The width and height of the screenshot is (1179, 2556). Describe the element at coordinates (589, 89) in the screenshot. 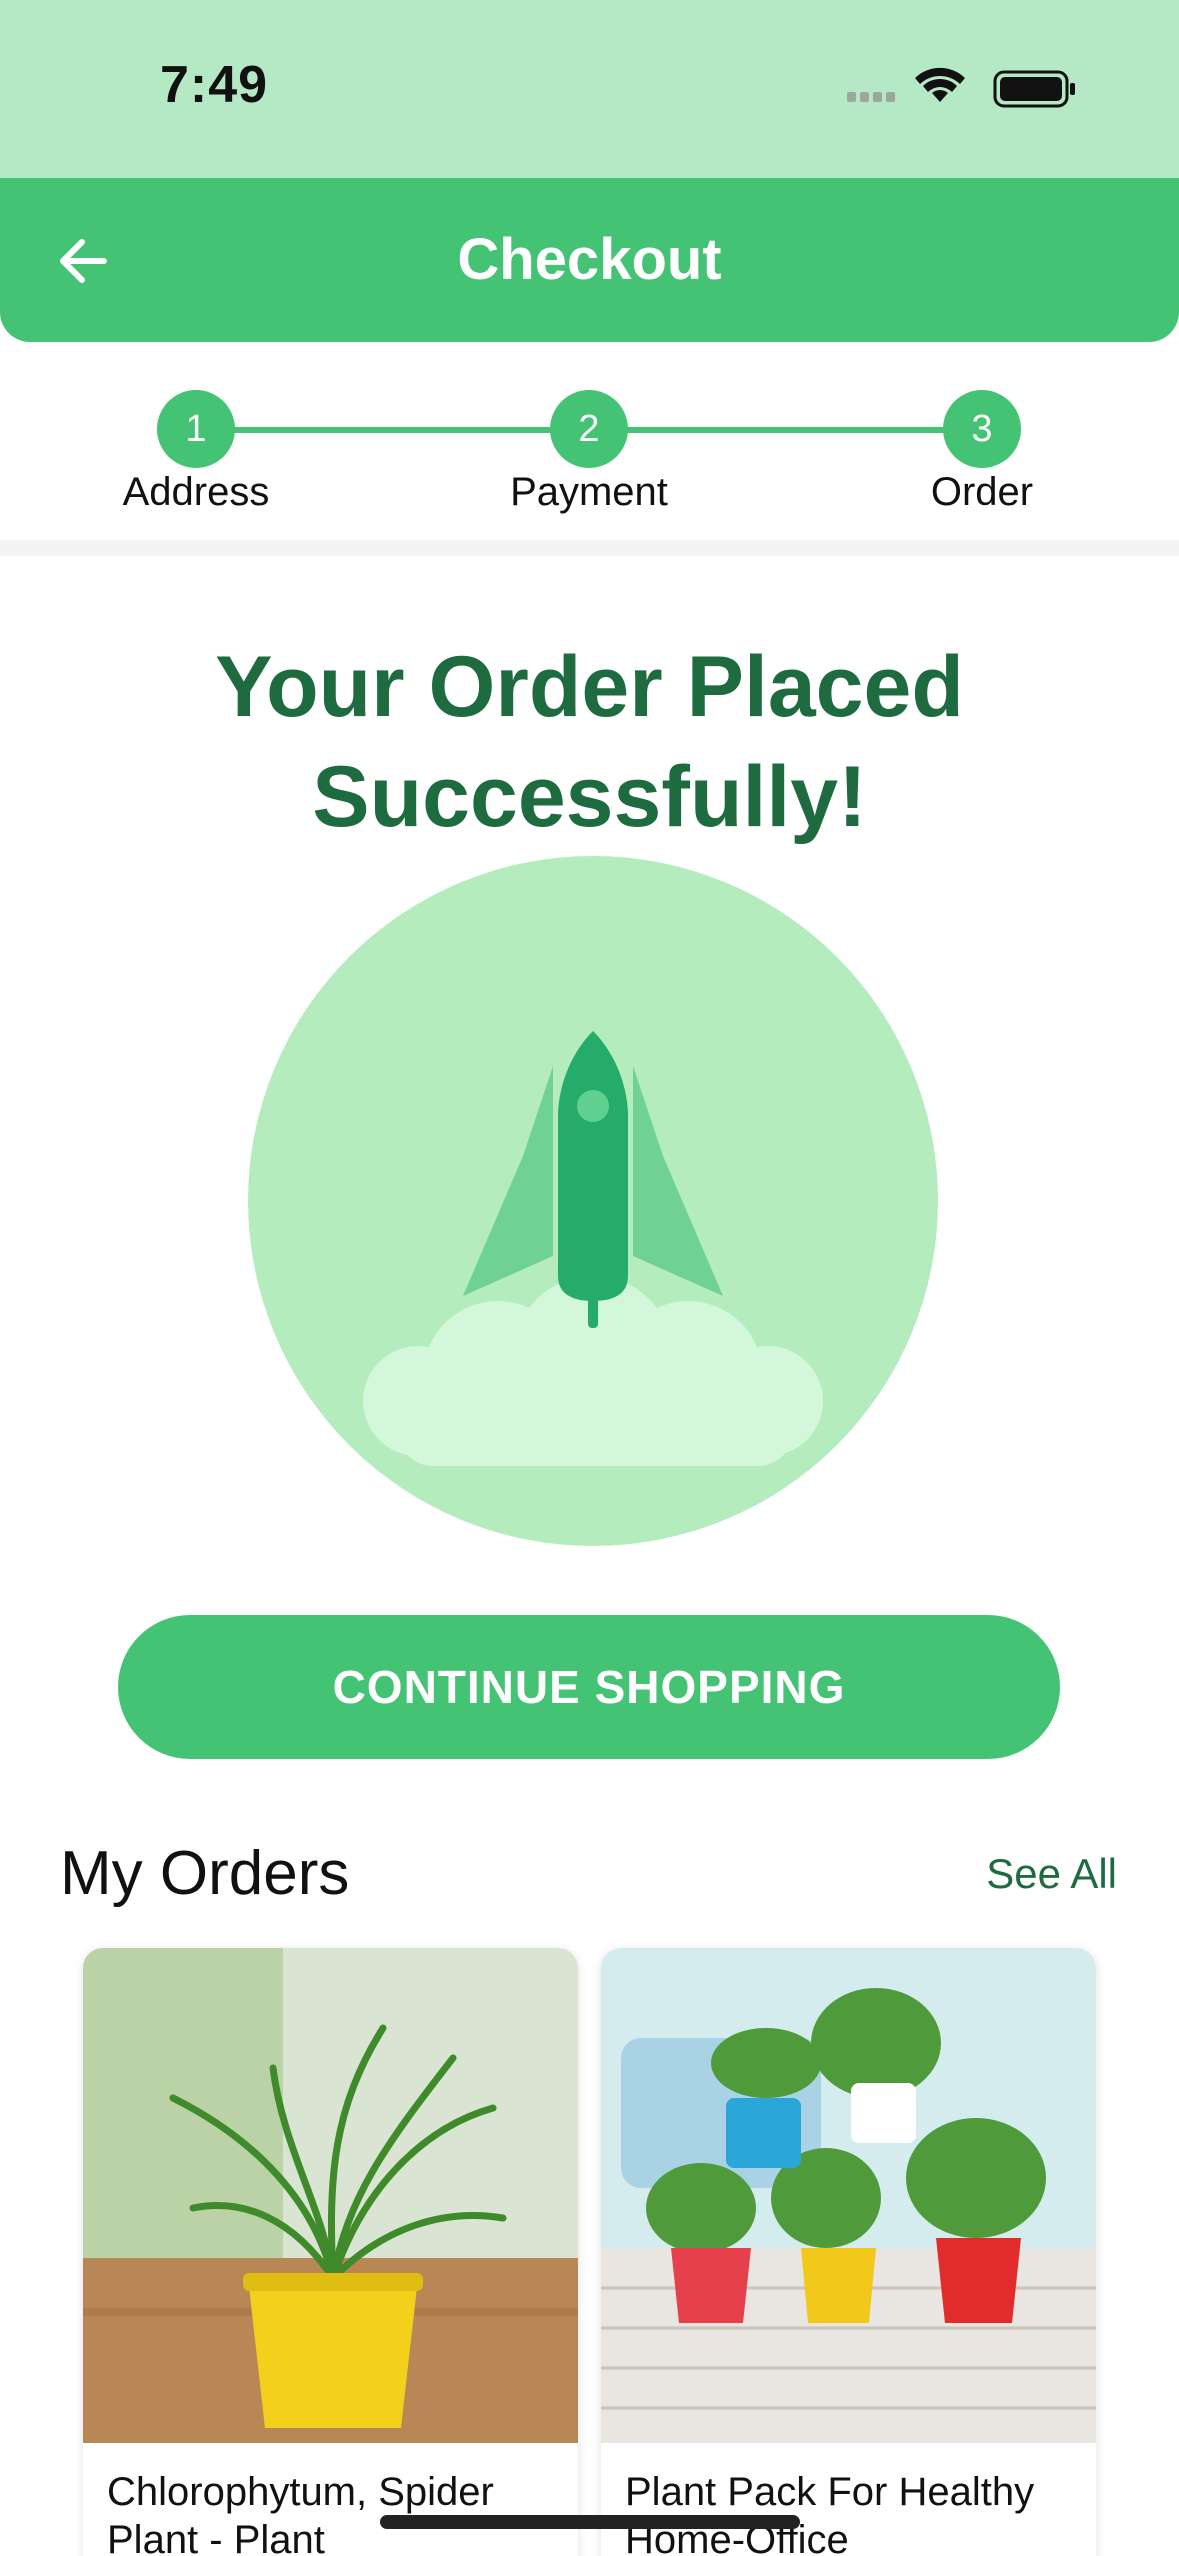

I see `status-bar: 7:49` at that location.